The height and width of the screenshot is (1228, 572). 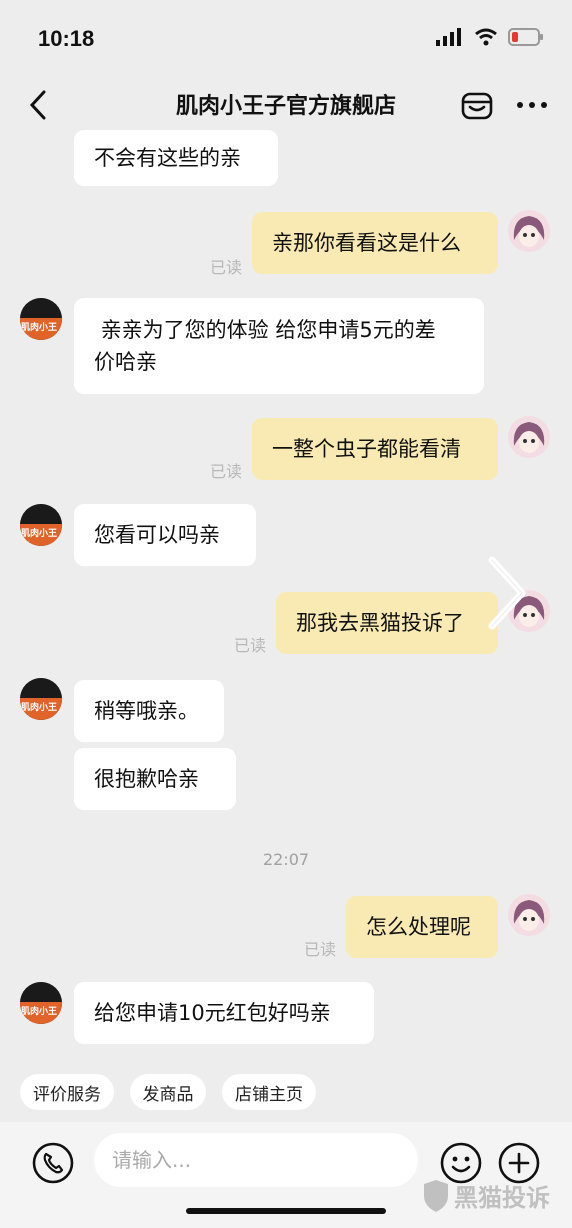 I want to click on wifi-icon, so click(x=486, y=37).